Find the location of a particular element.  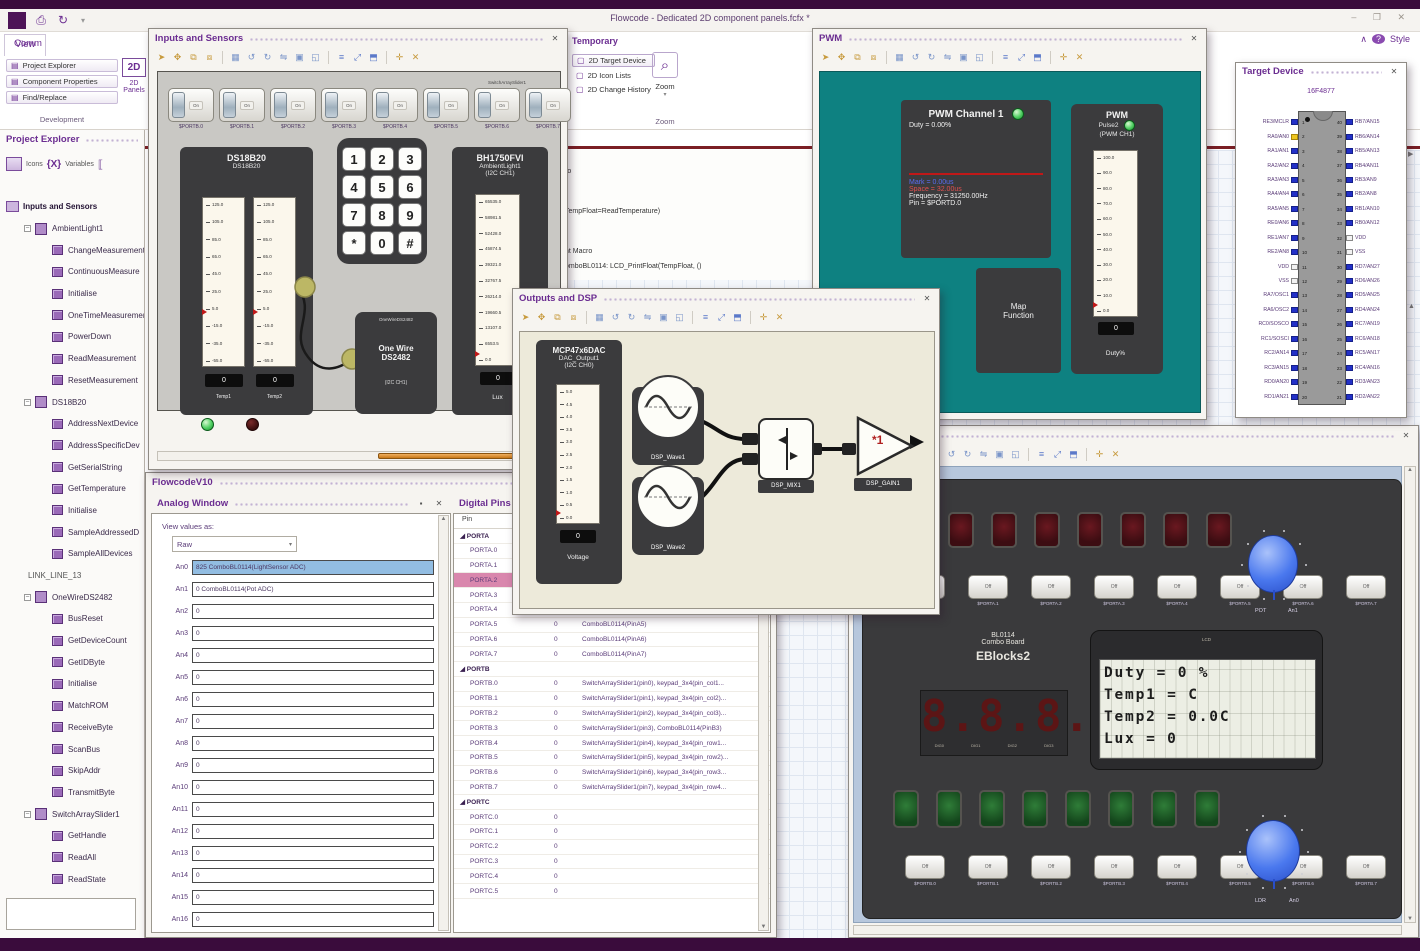

analog-value-an7: 0 is located at coordinates (313, 721).